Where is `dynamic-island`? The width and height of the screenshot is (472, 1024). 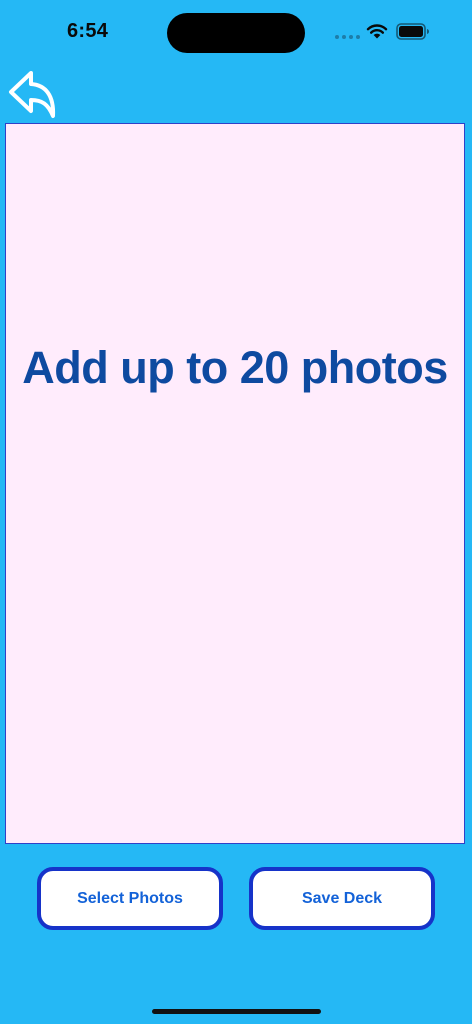
dynamic-island is located at coordinates (236, 33).